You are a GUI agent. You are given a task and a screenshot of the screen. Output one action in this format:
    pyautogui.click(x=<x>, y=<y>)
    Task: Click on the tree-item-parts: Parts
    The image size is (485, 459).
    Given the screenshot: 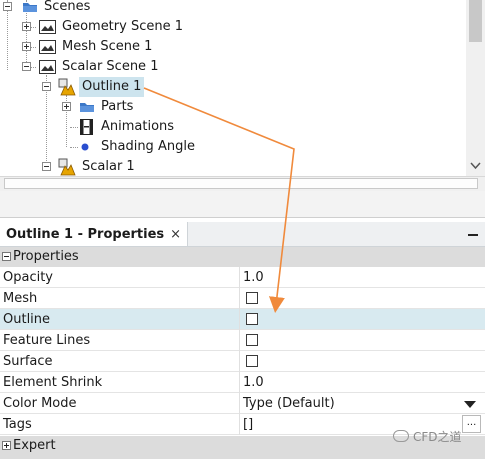 What is the action you would take?
    pyautogui.click(x=230, y=107)
    